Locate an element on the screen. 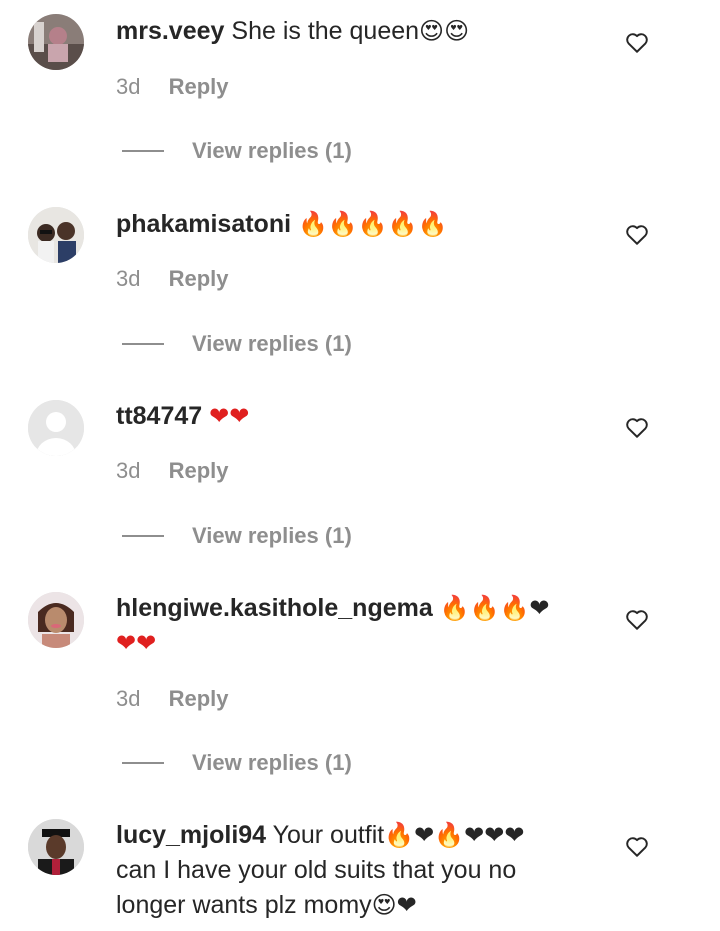 This screenshot has width=720, height=931. comment-body: hlengiwe.kasithole_ngema 🔥🔥🔥❤ ❤❤ is located at coordinates (361, 626).